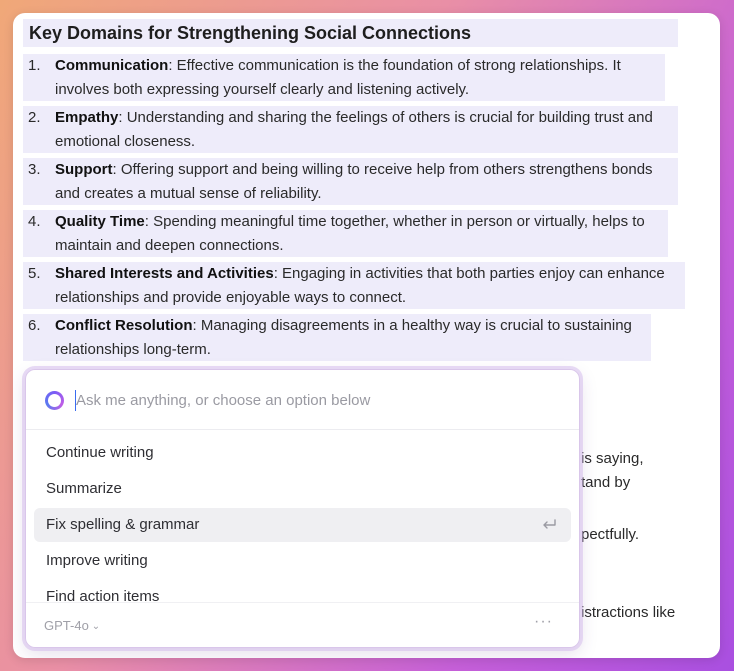 The image size is (734, 671). What do you see at coordinates (302, 489) in the screenshot?
I see `menu-item-summarize: Summarize` at bounding box center [302, 489].